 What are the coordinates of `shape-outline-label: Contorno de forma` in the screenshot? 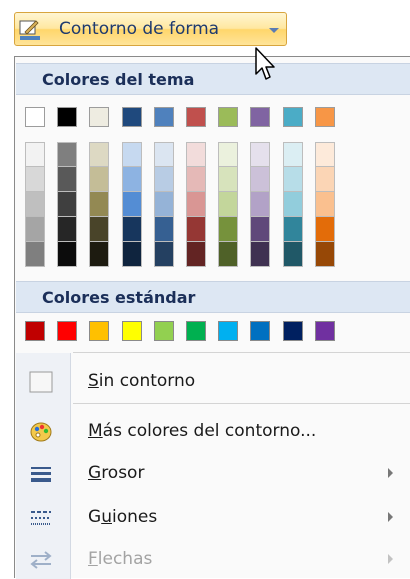 It's located at (139, 29).